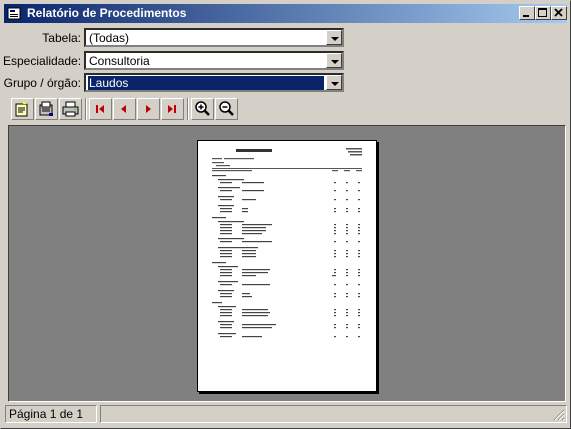 The image size is (571, 429). Describe the element at coordinates (119, 61) in the screenshot. I see `especialidade-value: Consultoria` at that location.